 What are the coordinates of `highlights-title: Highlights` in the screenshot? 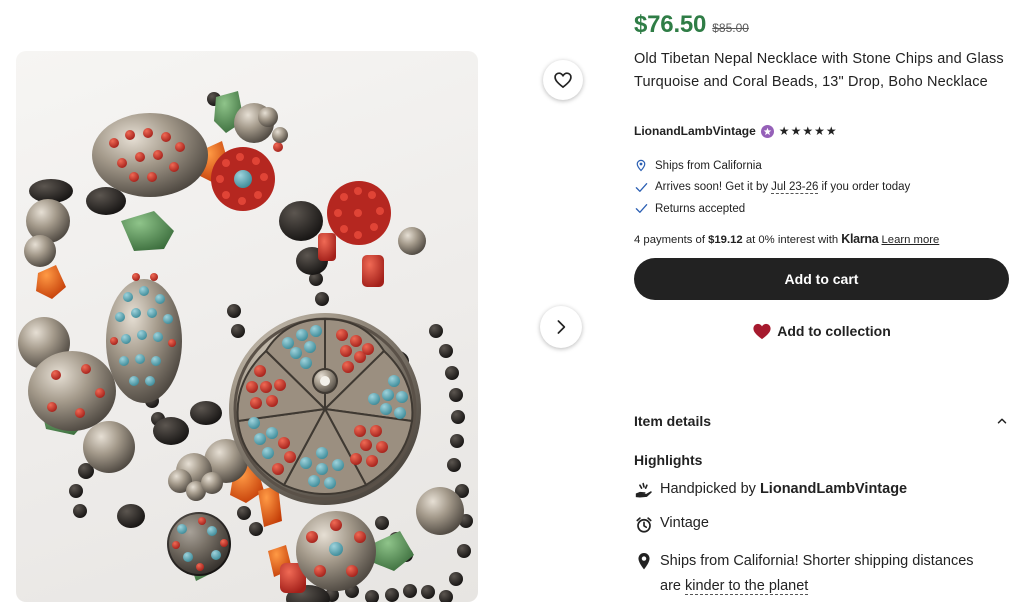 It's located at (668, 460).